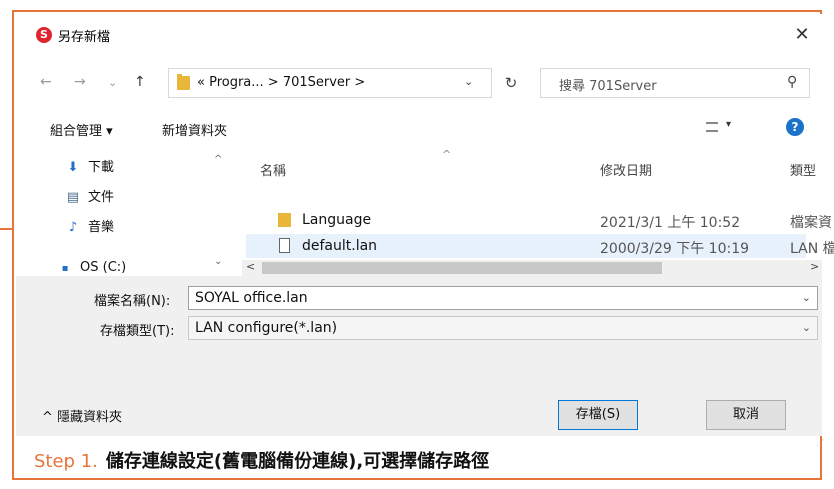 This screenshot has width=834, height=489. What do you see at coordinates (598, 415) in the screenshot?
I see `save-button: 存檔(S)` at bounding box center [598, 415].